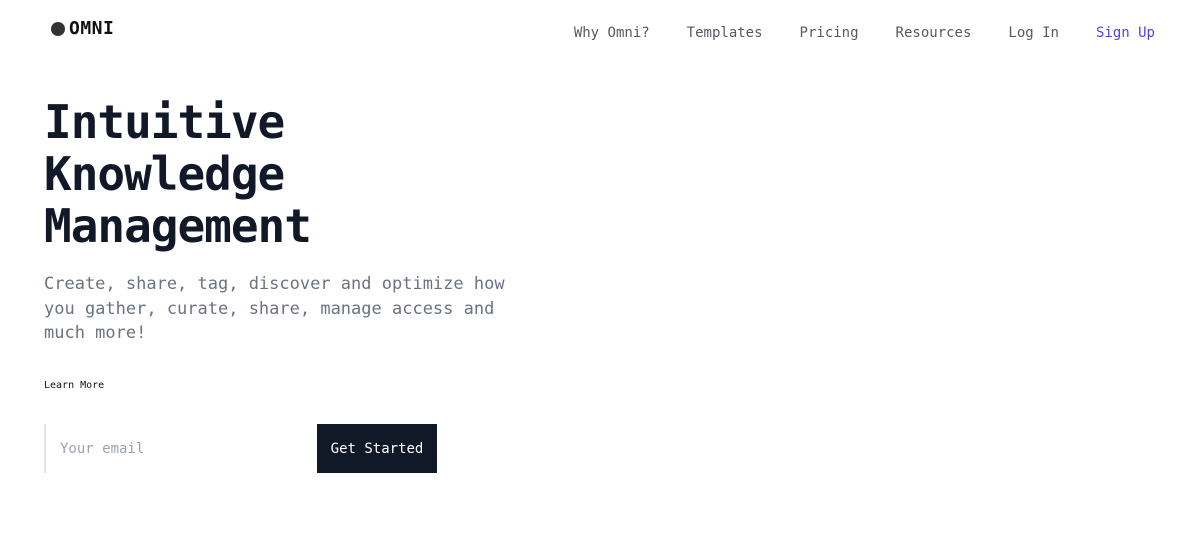 This screenshot has height=556, width=1192. What do you see at coordinates (164, 122) in the screenshot?
I see `hero-title-line: Intuitive` at bounding box center [164, 122].